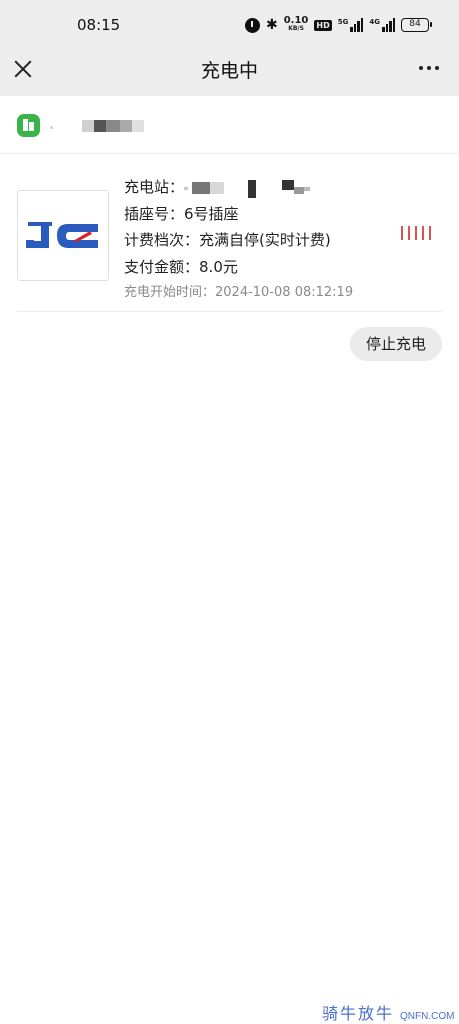  I want to click on charging-status-icon, so click(416, 233).